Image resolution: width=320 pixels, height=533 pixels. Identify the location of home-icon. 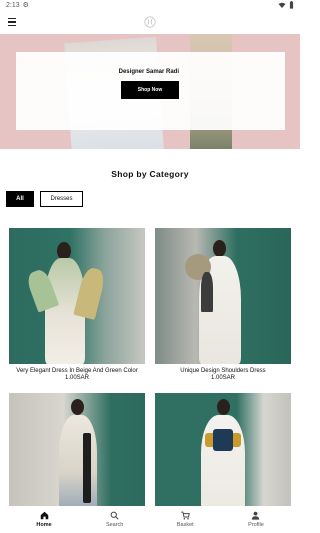
(44, 515).